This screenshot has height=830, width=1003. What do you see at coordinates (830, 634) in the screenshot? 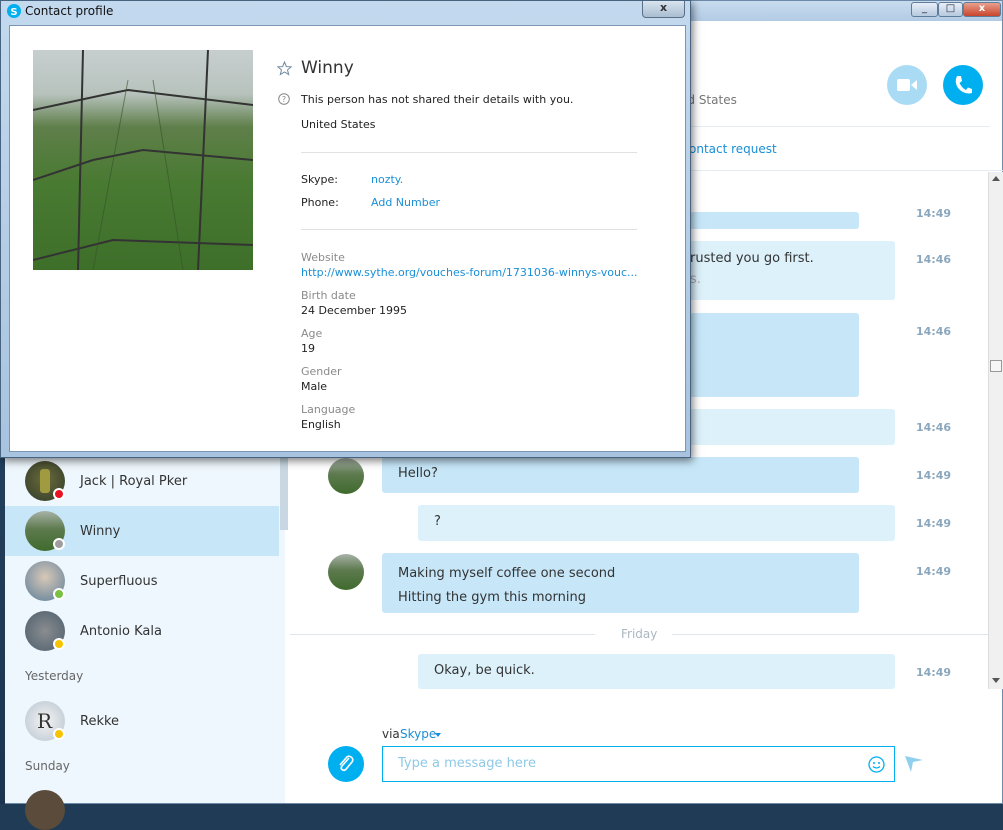
I see `day-divider-right` at bounding box center [830, 634].